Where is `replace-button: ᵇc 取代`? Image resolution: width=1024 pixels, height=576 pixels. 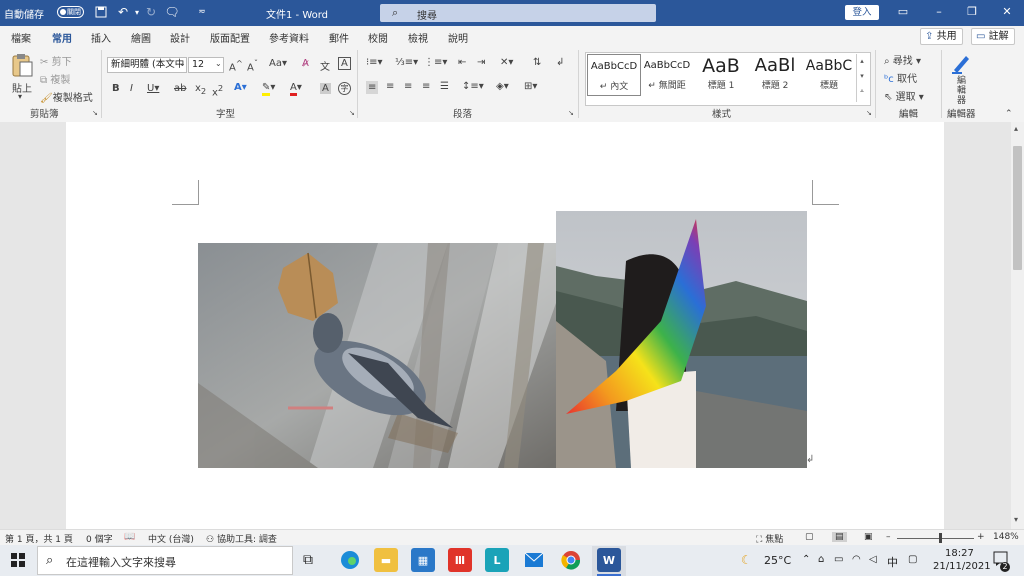
replace-button: ᵇc 取代 is located at coordinates (900, 77).